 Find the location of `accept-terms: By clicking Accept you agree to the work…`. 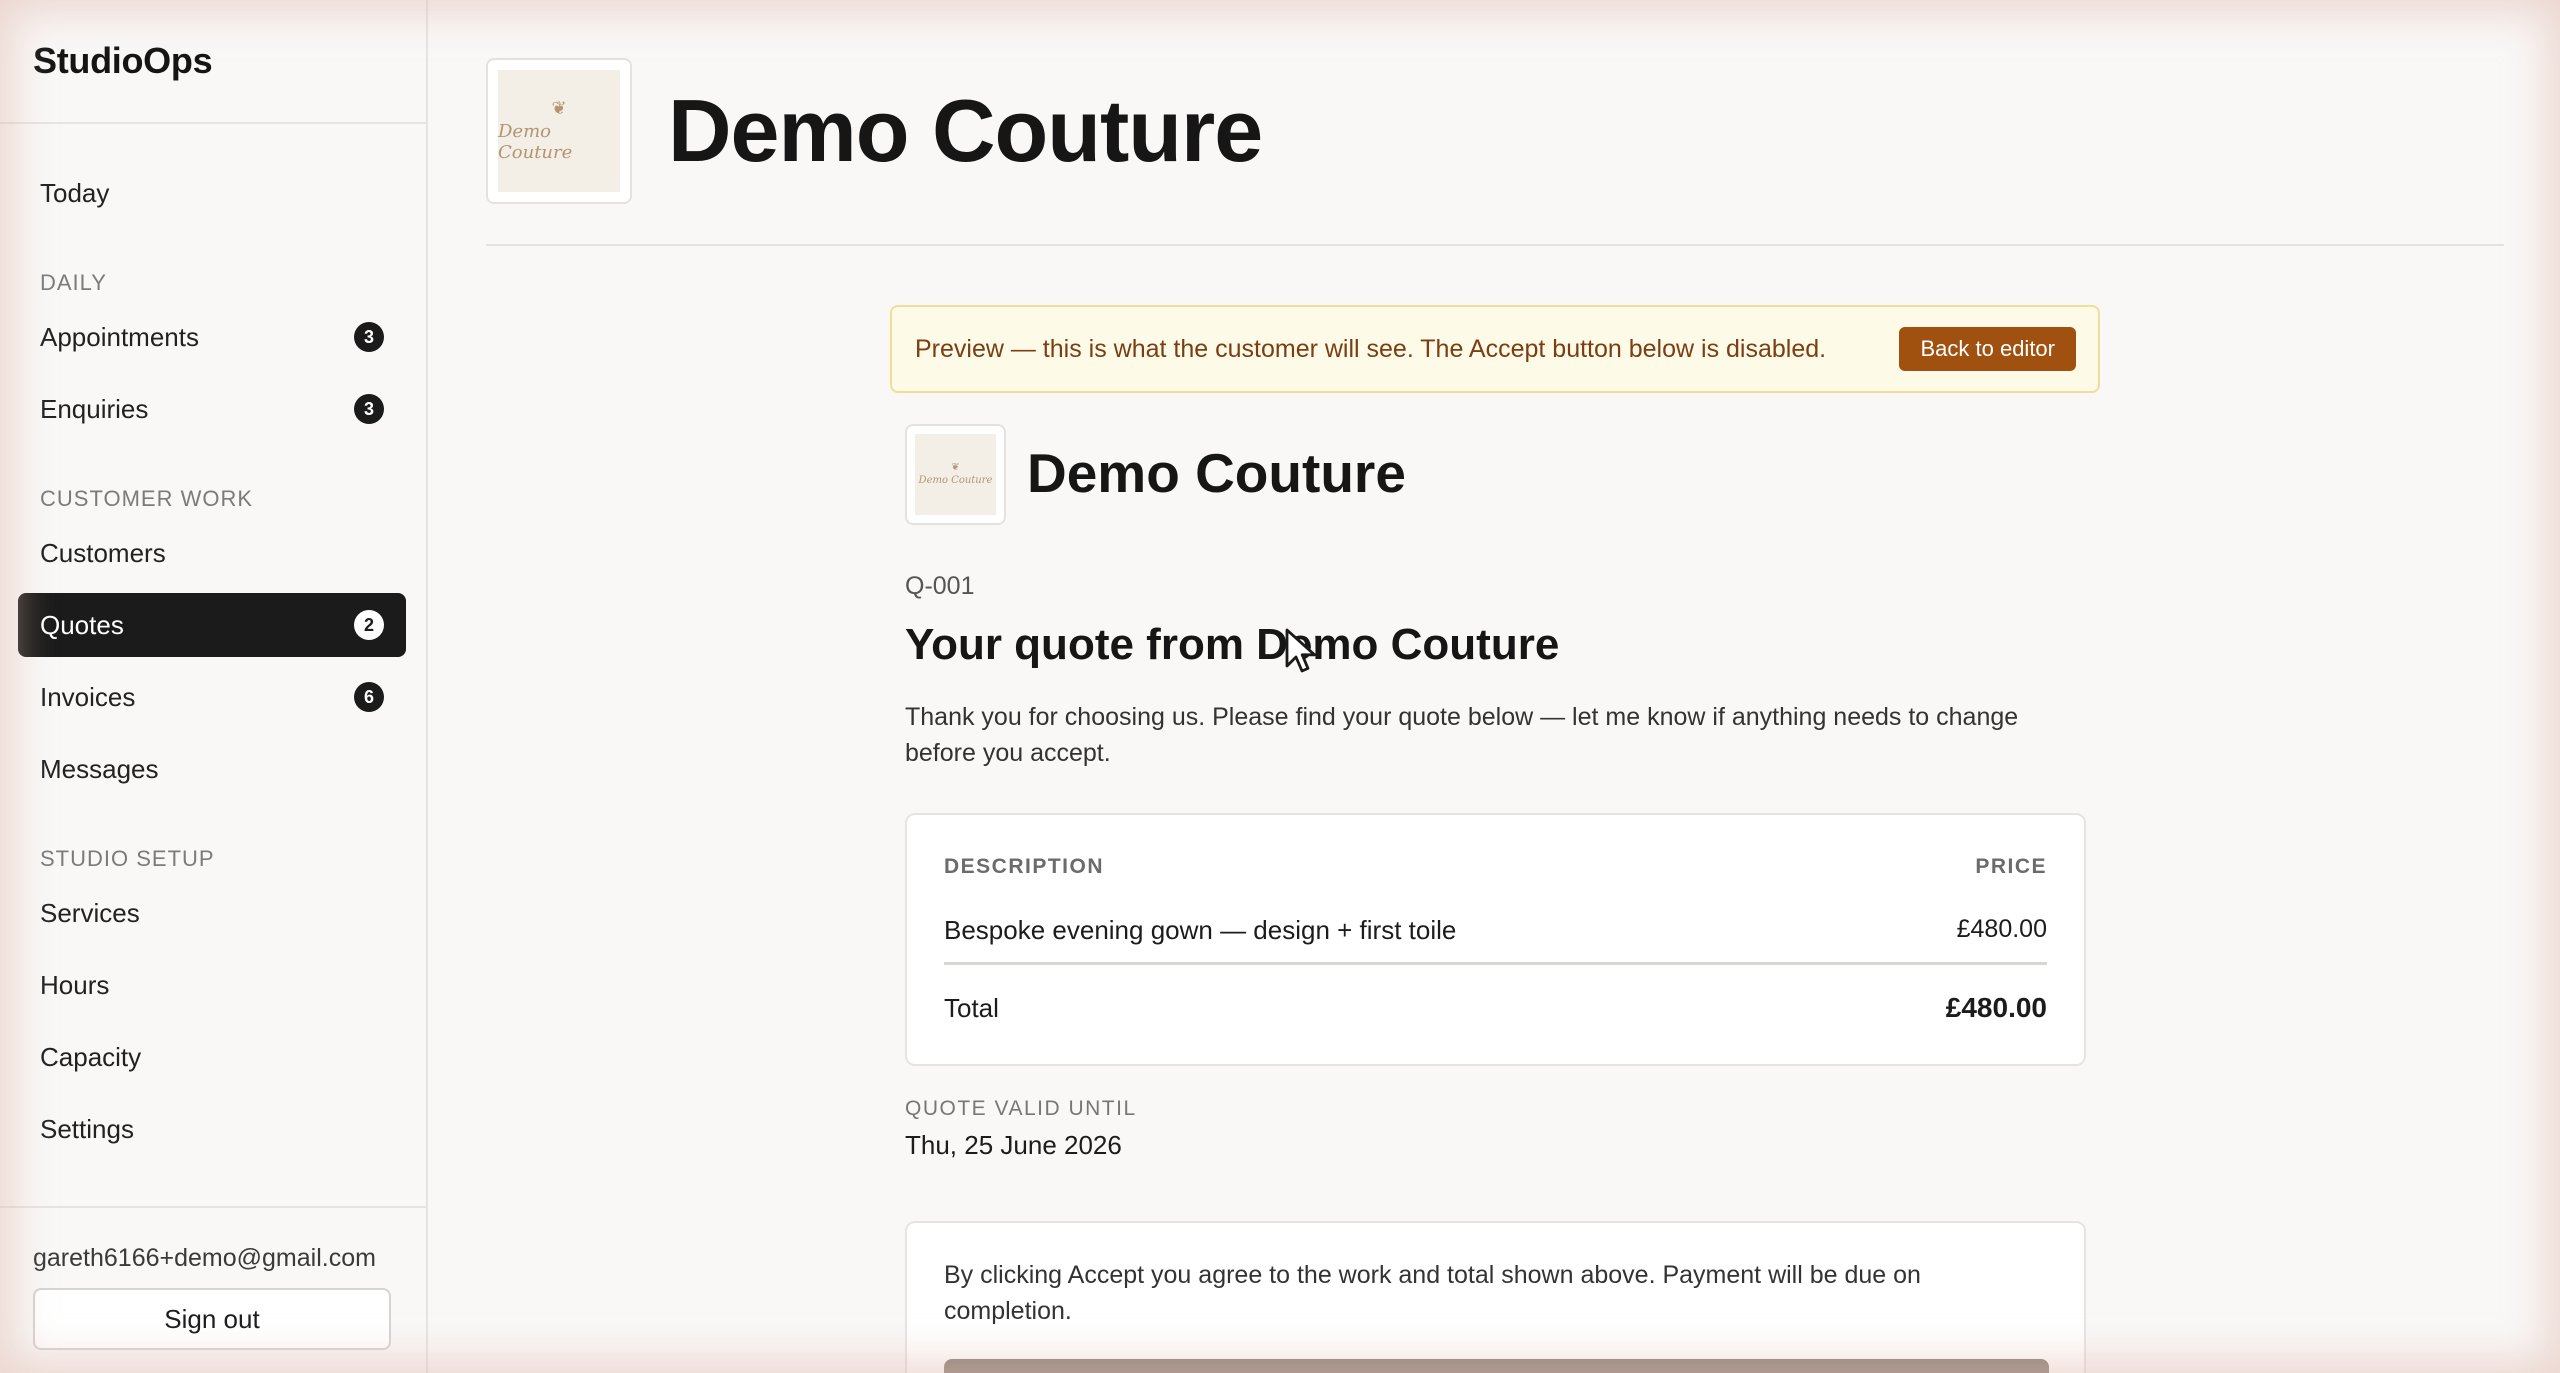

accept-terms: By clicking Accept you agree to the work… is located at coordinates (1432, 1293).